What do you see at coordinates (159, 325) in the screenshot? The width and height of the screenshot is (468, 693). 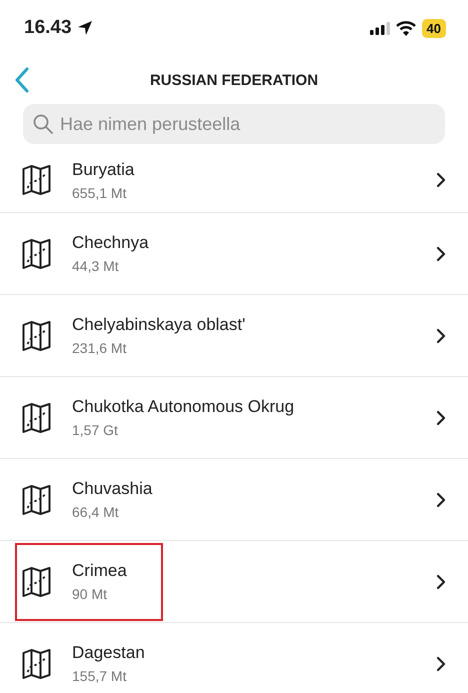 I see `region-name: Chelyabinskaya oblast'` at bounding box center [159, 325].